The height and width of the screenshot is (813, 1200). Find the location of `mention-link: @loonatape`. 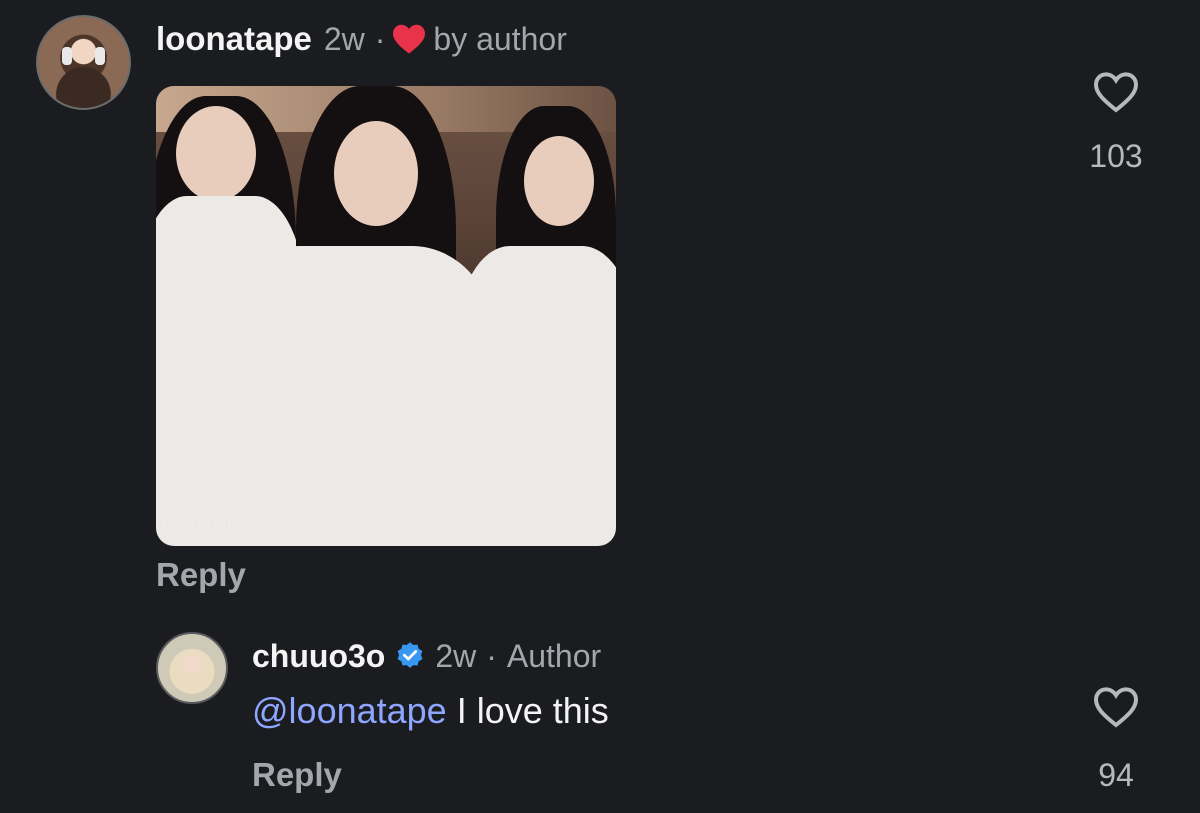

mention-link: @loonatape is located at coordinates (349, 710).